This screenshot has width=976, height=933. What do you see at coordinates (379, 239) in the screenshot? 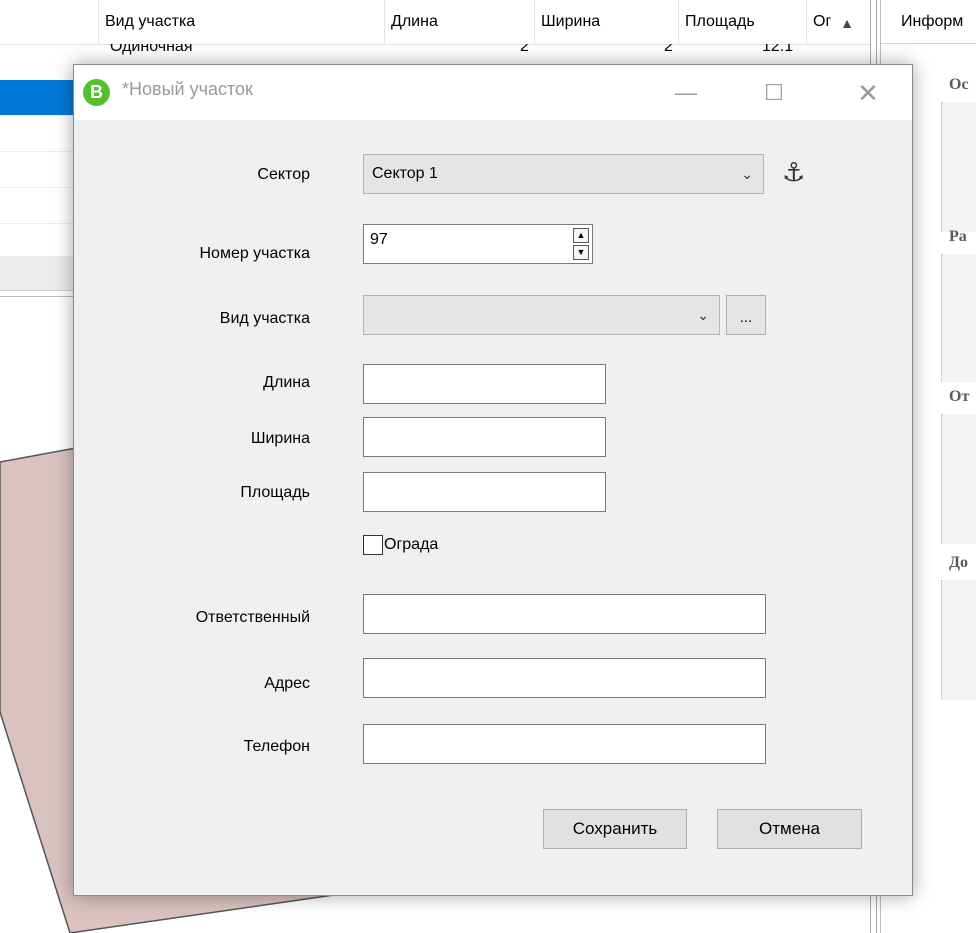
I see `plot-number-value: 97` at bounding box center [379, 239].